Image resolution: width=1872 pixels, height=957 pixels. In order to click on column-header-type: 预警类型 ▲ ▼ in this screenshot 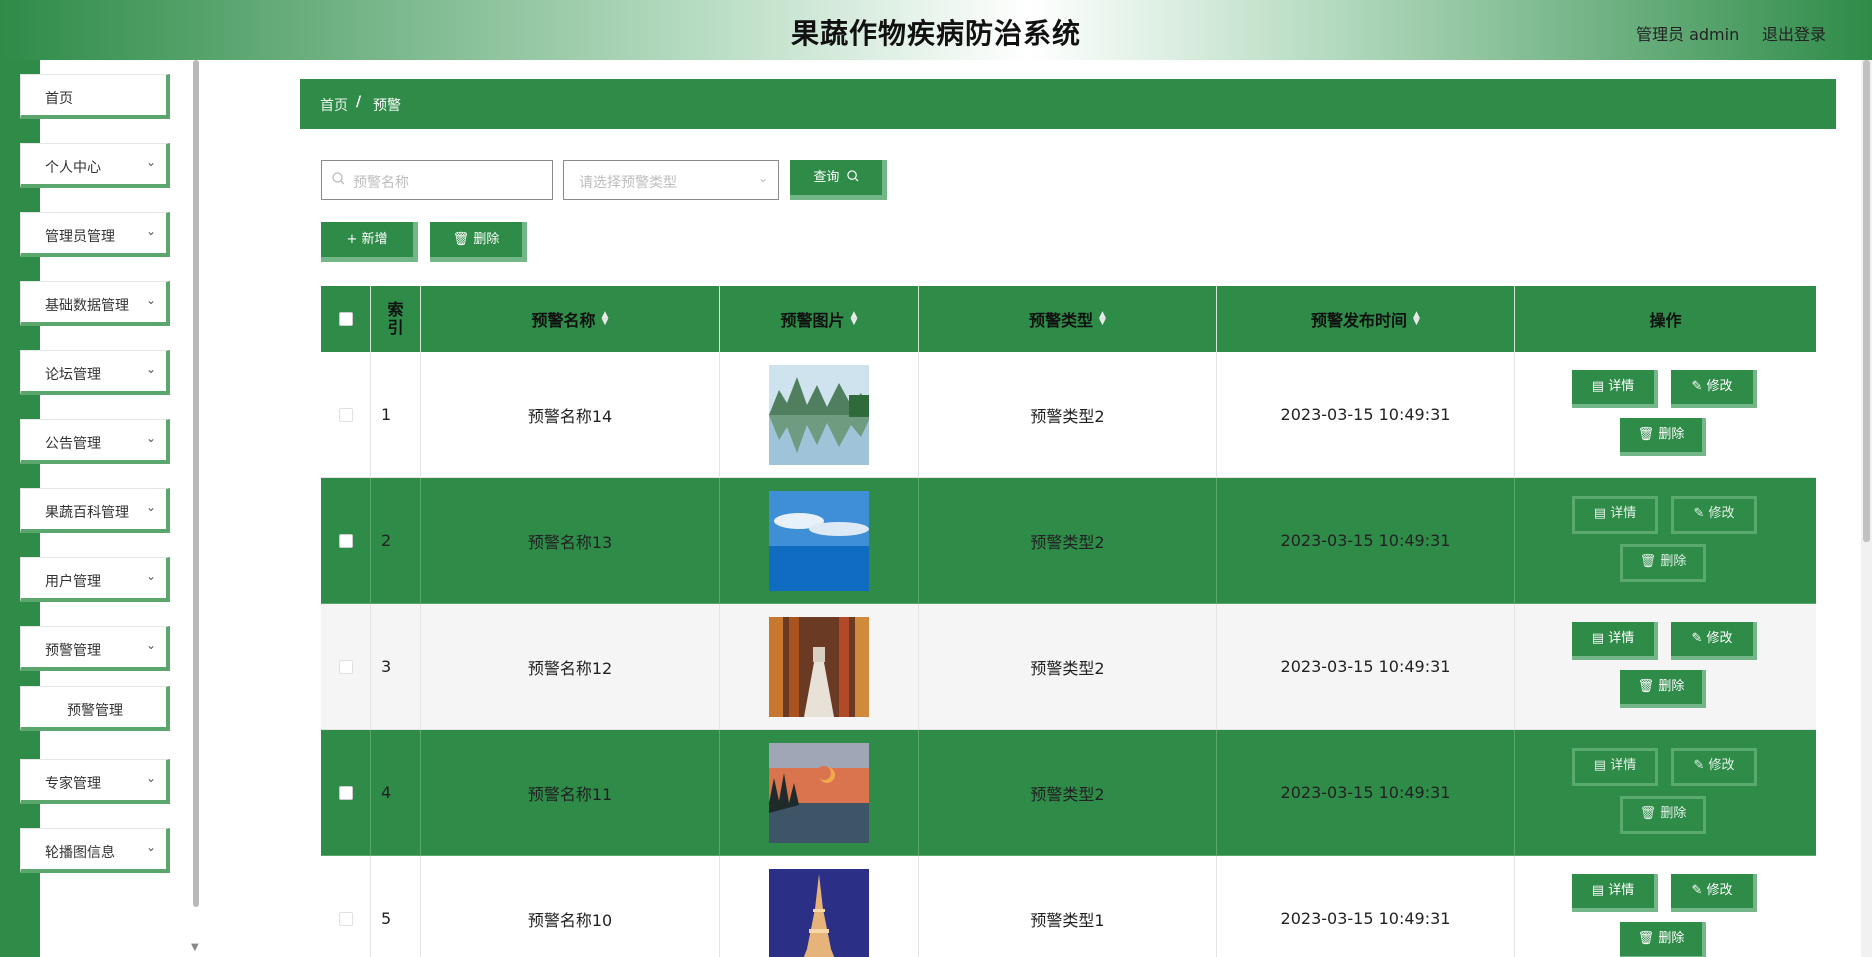, I will do `click(1068, 319)`.